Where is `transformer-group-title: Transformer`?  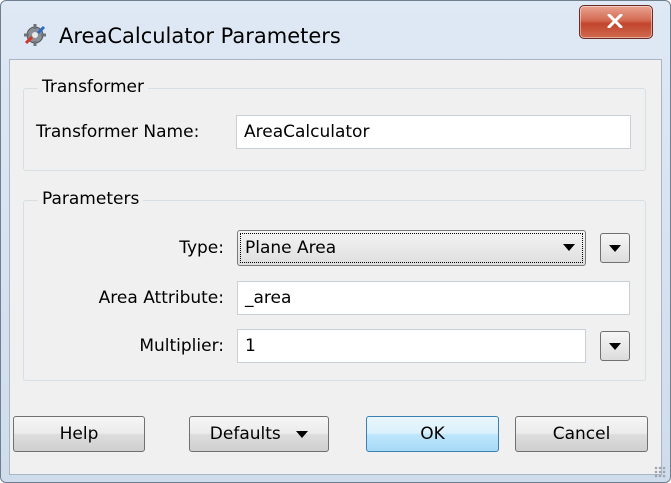
transformer-group-title: Transformer is located at coordinates (93, 87).